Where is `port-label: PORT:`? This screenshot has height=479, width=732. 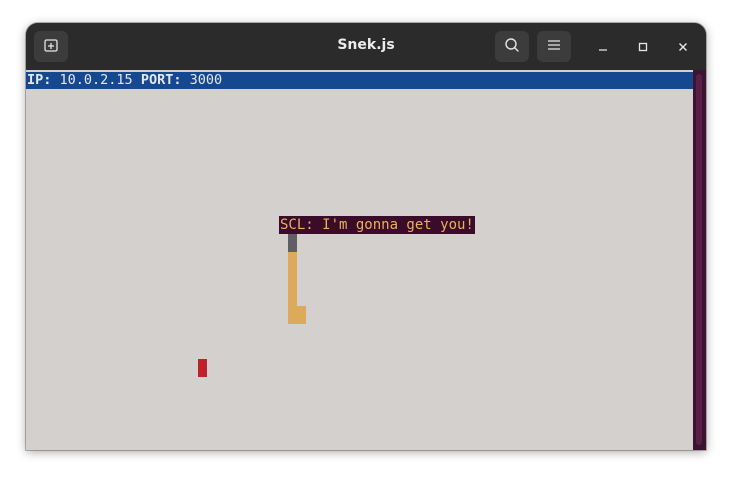 port-label: PORT: is located at coordinates (161, 80).